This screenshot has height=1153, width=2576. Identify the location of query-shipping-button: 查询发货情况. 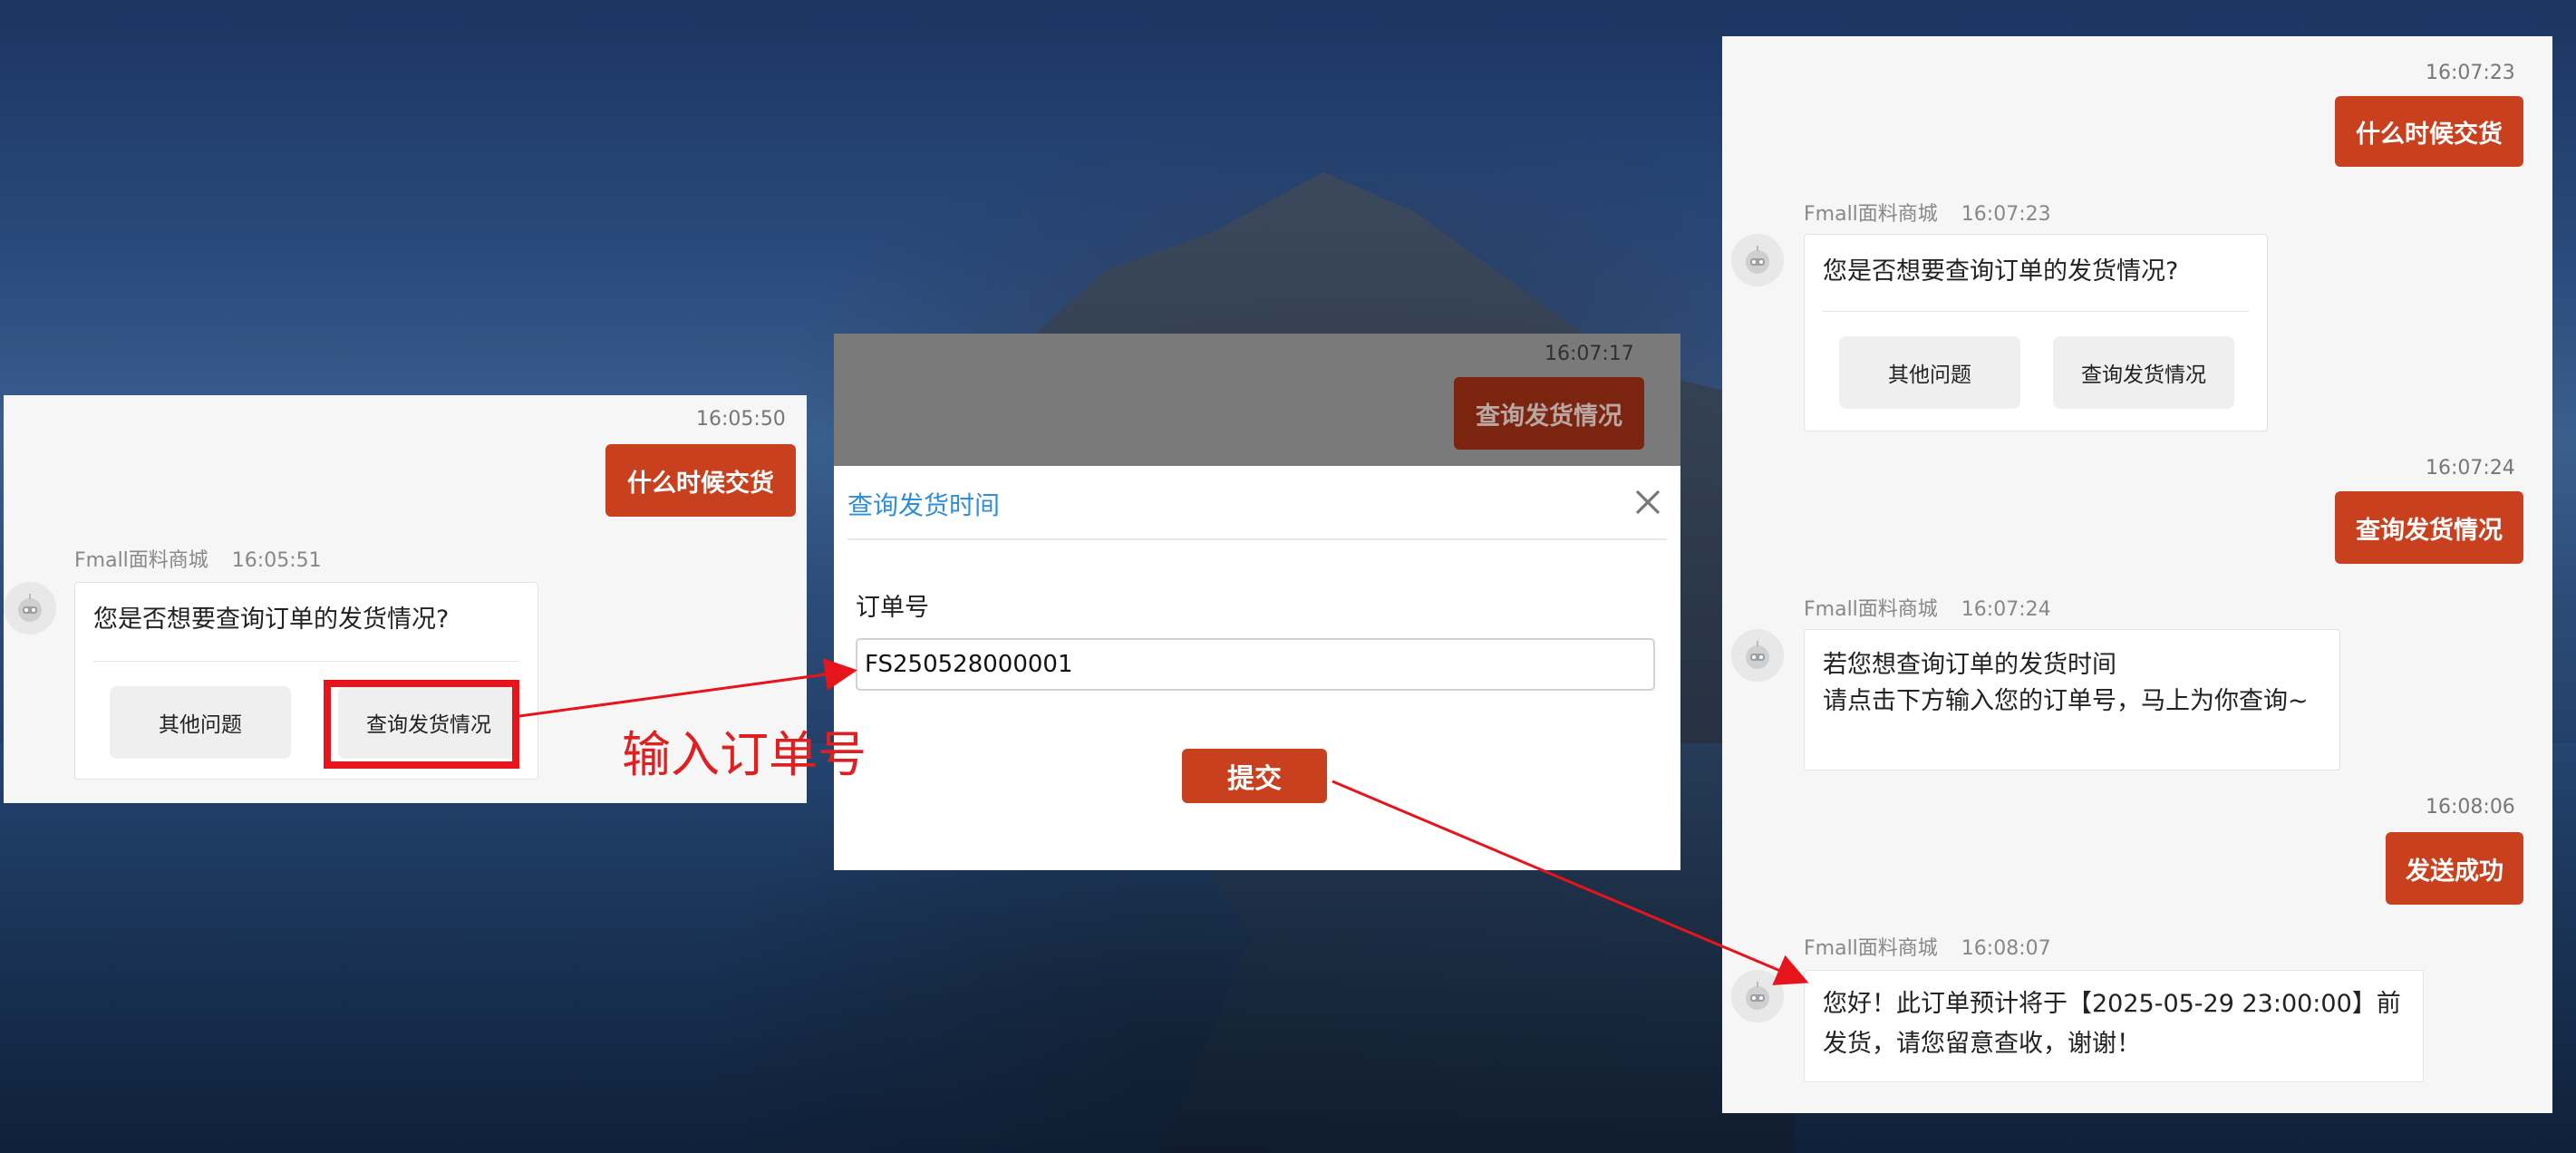
(2143, 372).